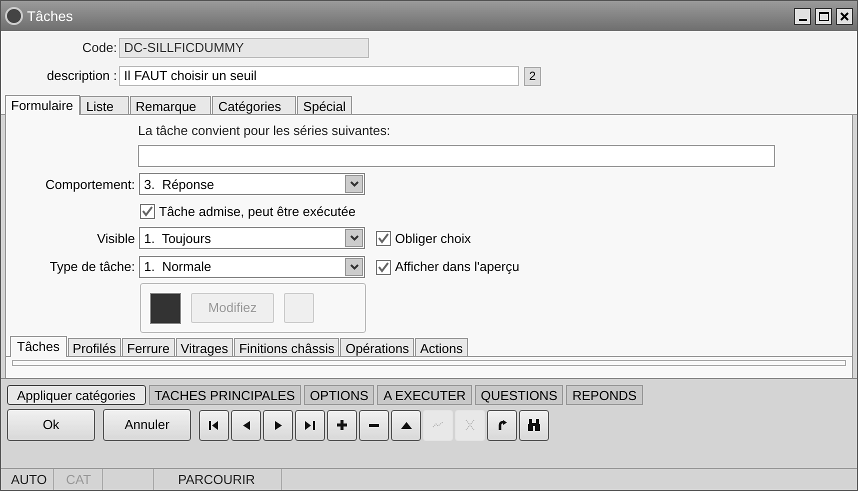  Describe the element at coordinates (470, 425) in the screenshot. I see `cross-icon` at that location.